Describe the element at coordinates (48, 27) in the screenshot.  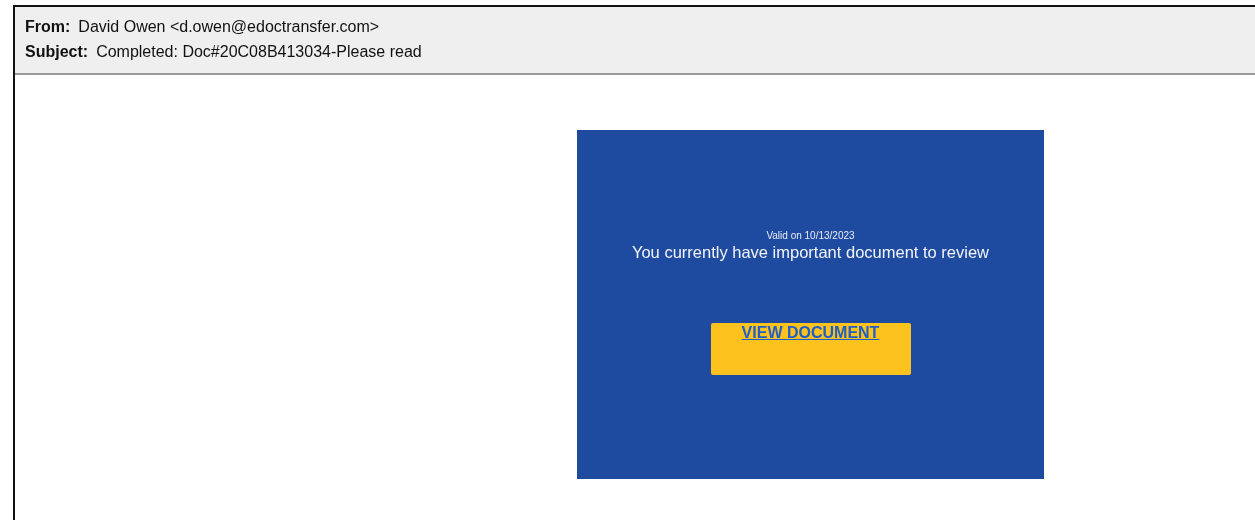
I see `from-label: From:` at that location.